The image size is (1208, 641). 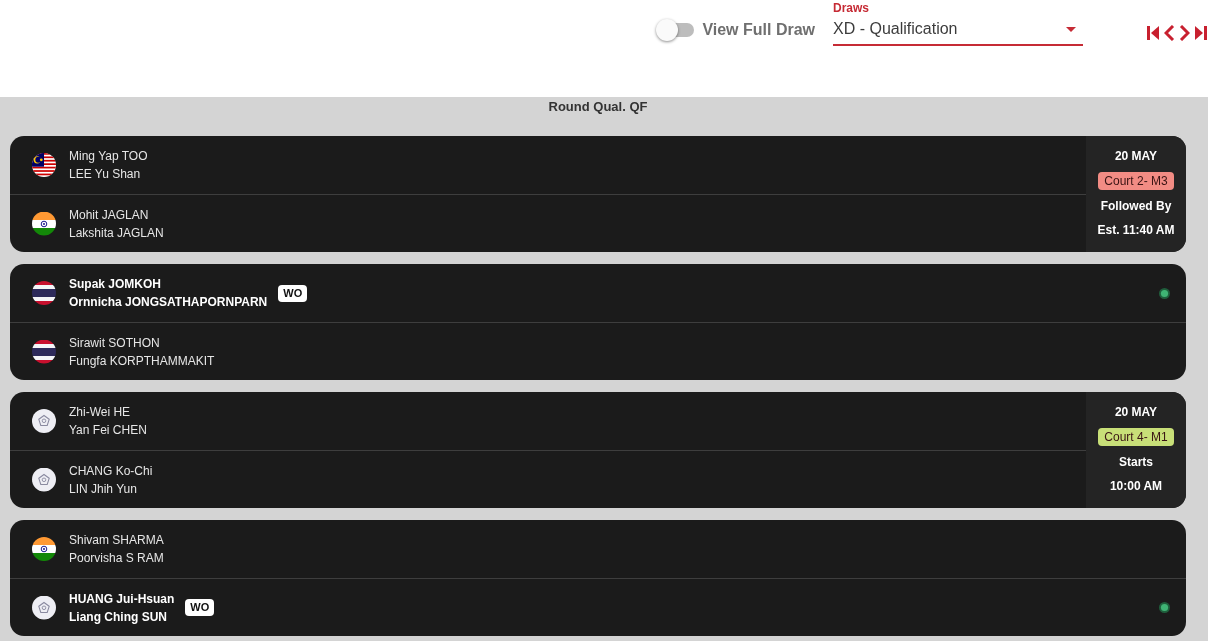 What do you see at coordinates (895, 29) in the screenshot?
I see `draws-value: XD - Qualification` at bounding box center [895, 29].